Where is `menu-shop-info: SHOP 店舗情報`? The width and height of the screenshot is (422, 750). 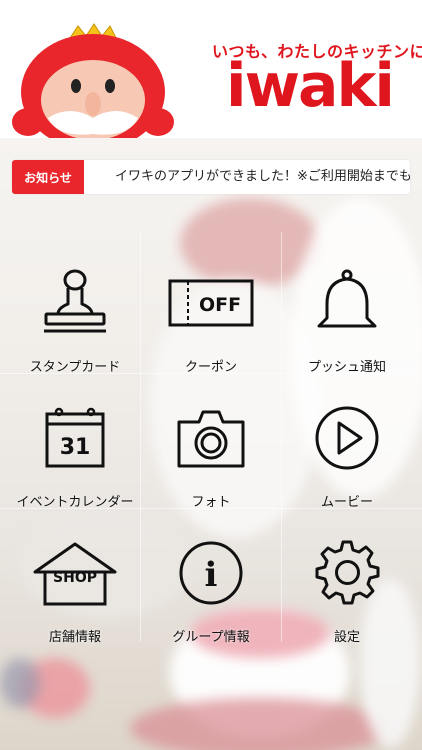
menu-shop-info: SHOP 店舗情報 is located at coordinates (75, 577).